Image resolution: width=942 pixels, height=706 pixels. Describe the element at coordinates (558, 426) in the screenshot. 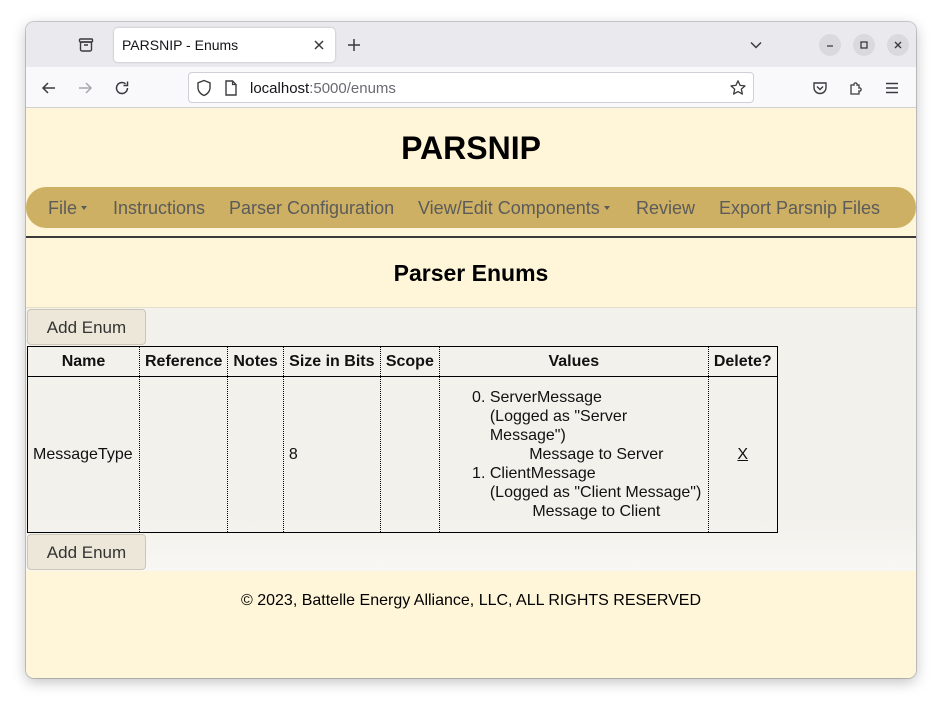

I see `value-logged-as: (Logged as "Server Message")` at that location.